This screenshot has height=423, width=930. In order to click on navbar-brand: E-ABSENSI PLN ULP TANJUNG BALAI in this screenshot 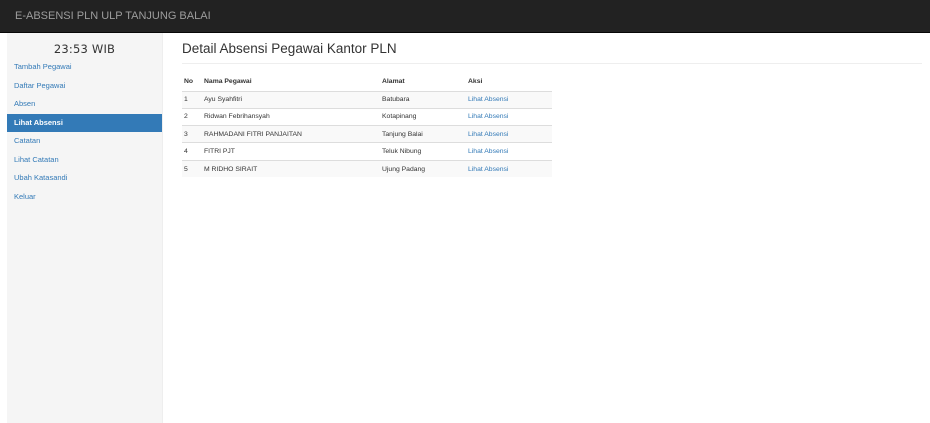, I will do `click(113, 16)`.